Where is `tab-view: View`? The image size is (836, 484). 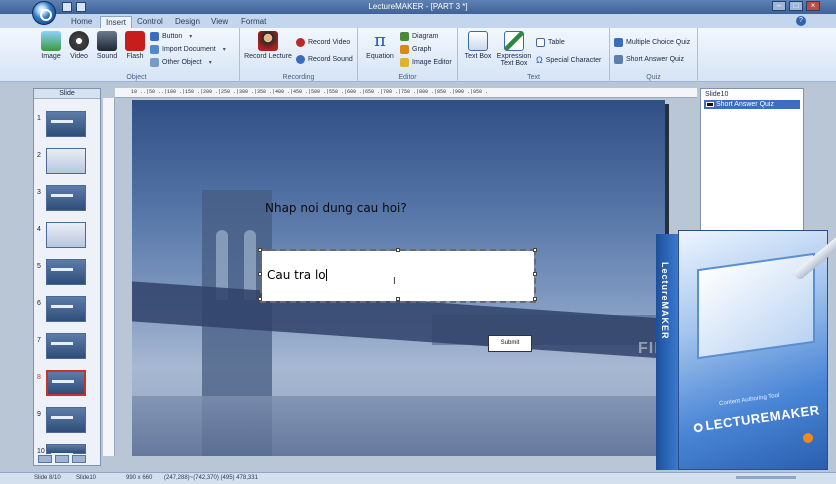
tab-view: View is located at coordinates (219, 22).